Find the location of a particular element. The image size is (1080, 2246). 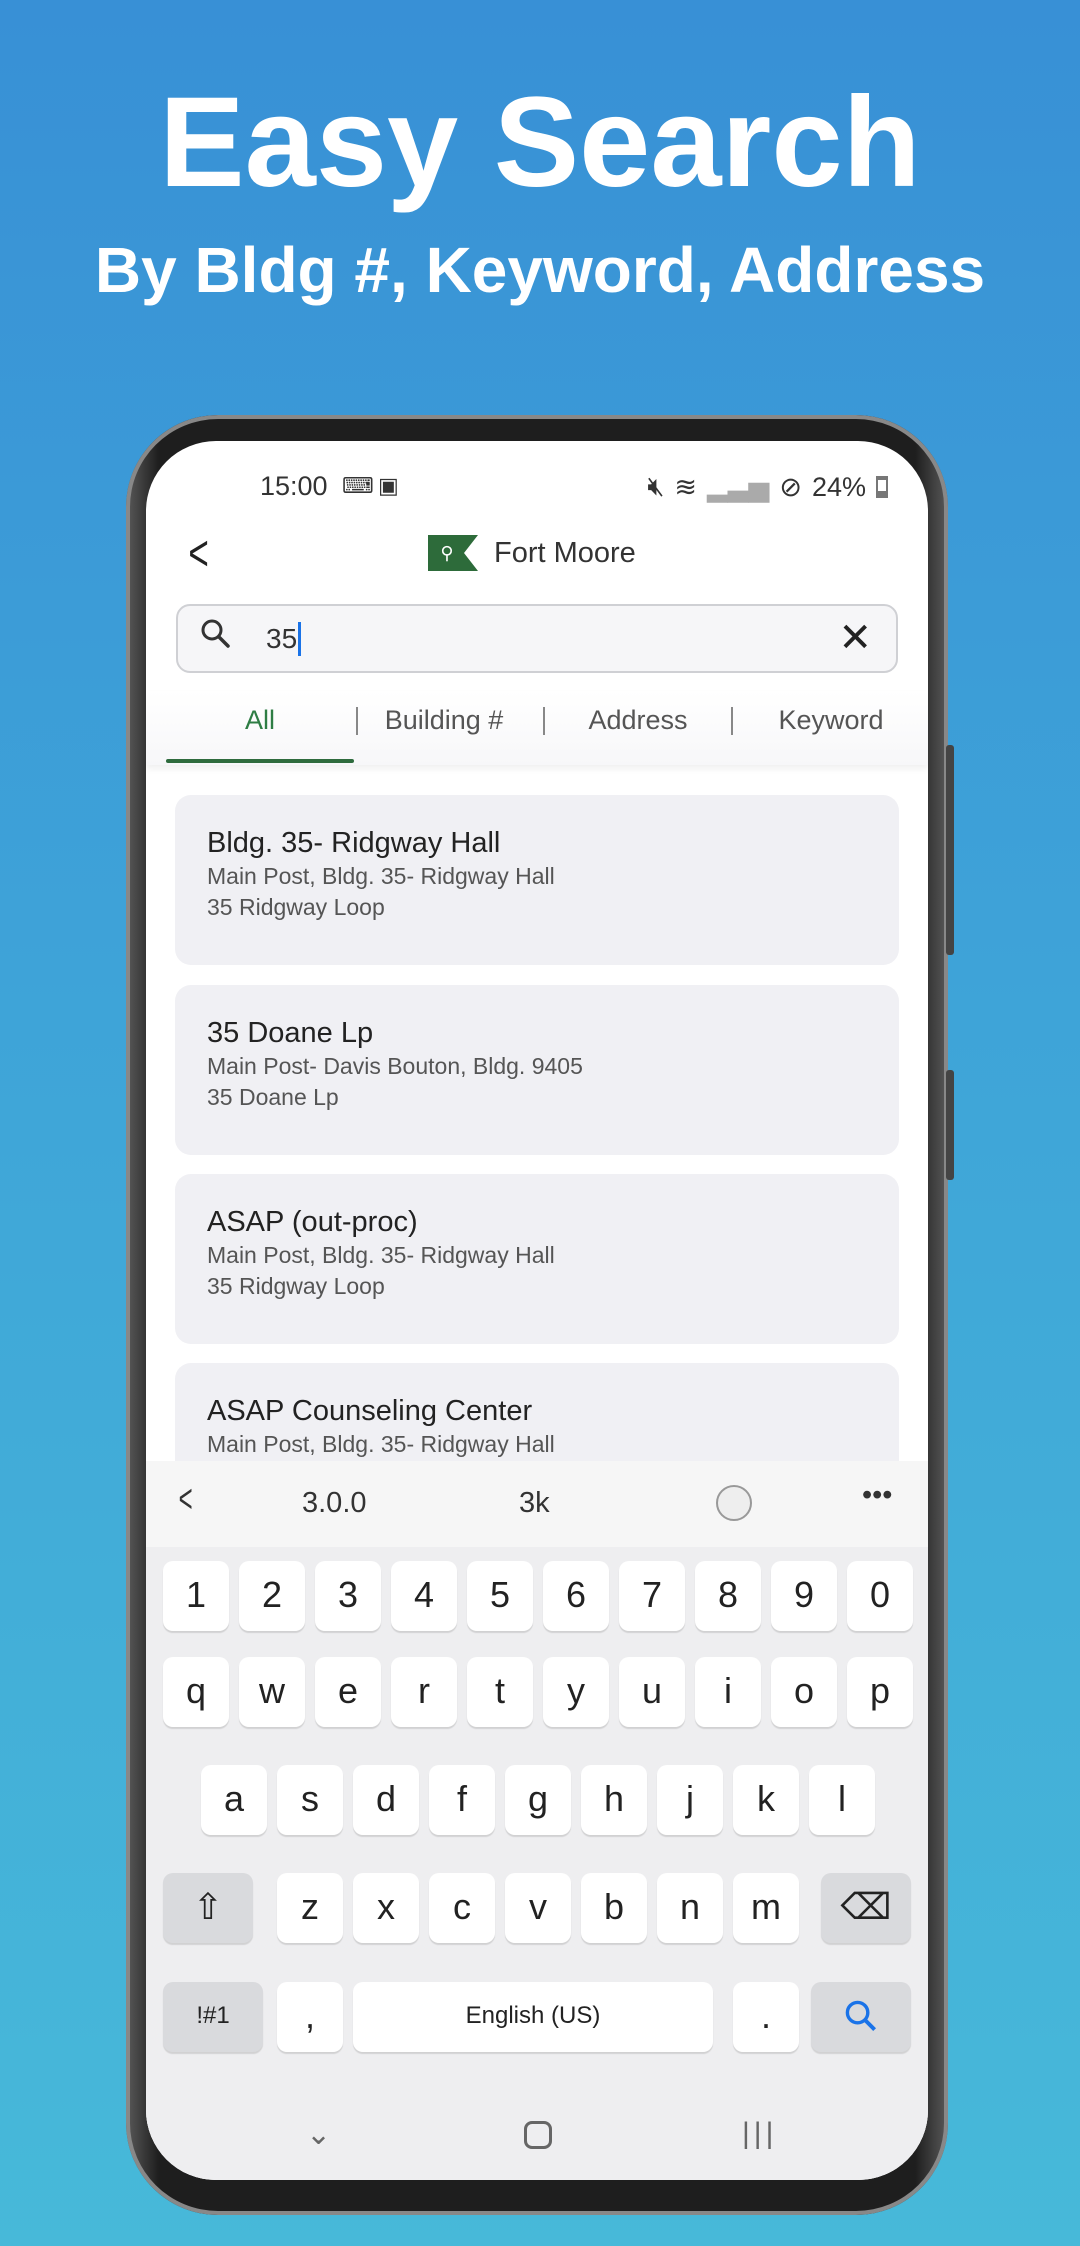

result-title: ASAP (out-proc) is located at coordinates (312, 1222).